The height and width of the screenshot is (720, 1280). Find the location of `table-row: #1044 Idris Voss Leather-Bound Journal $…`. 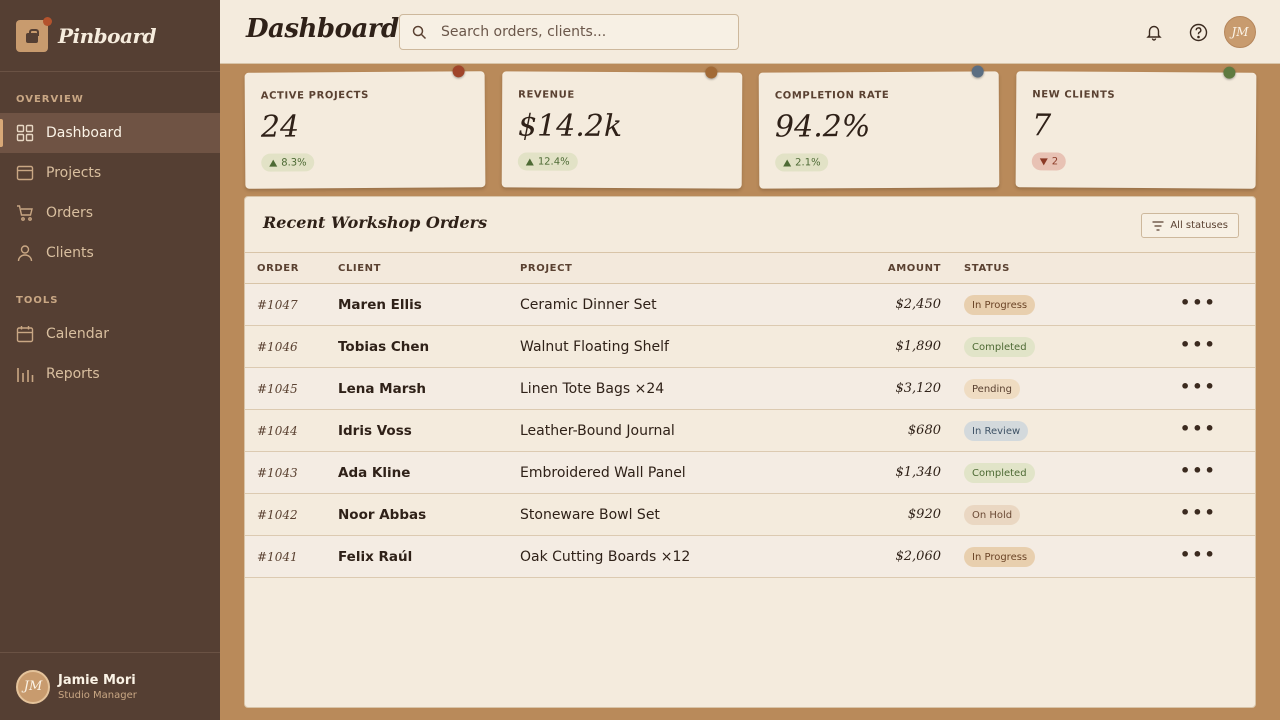

table-row: #1044 Idris Voss Leather-Bound Journal $… is located at coordinates (750, 431).